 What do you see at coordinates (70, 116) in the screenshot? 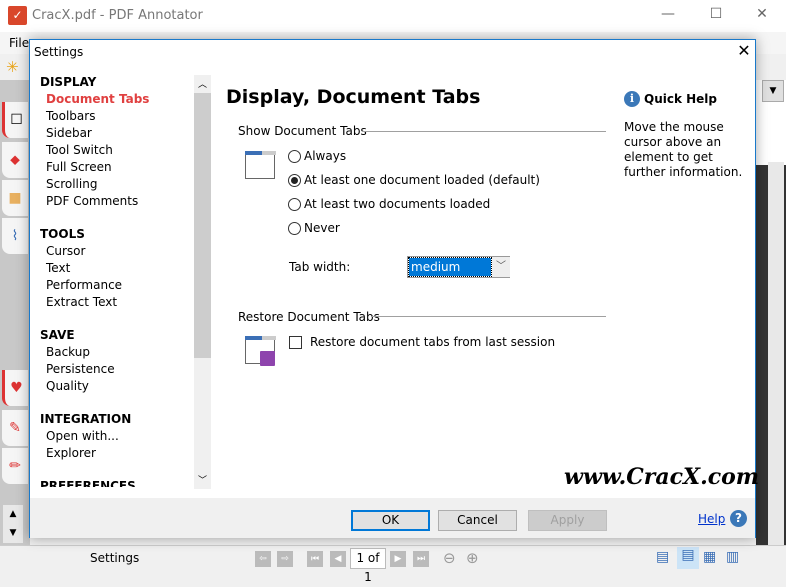
I see `nav-item: Toolbars` at bounding box center [70, 116].